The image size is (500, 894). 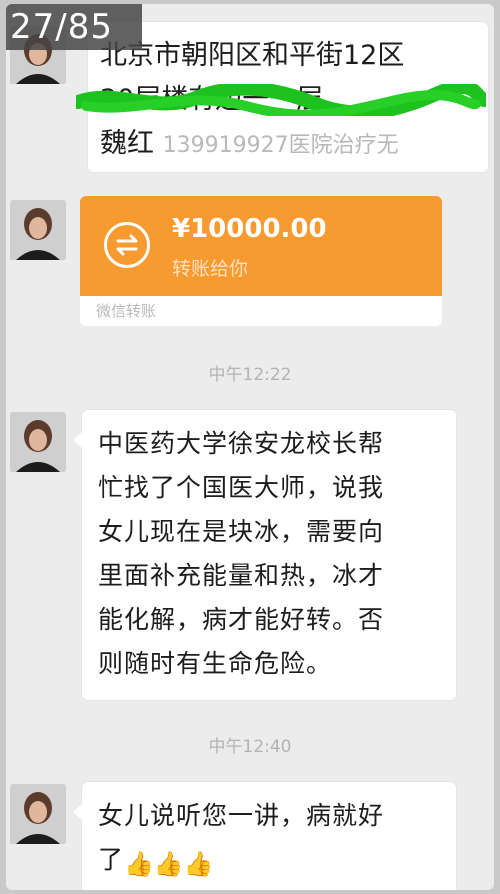 What do you see at coordinates (127, 245) in the screenshot?
I see `transfer-exchange-icon` at bounding box center [127, 245].